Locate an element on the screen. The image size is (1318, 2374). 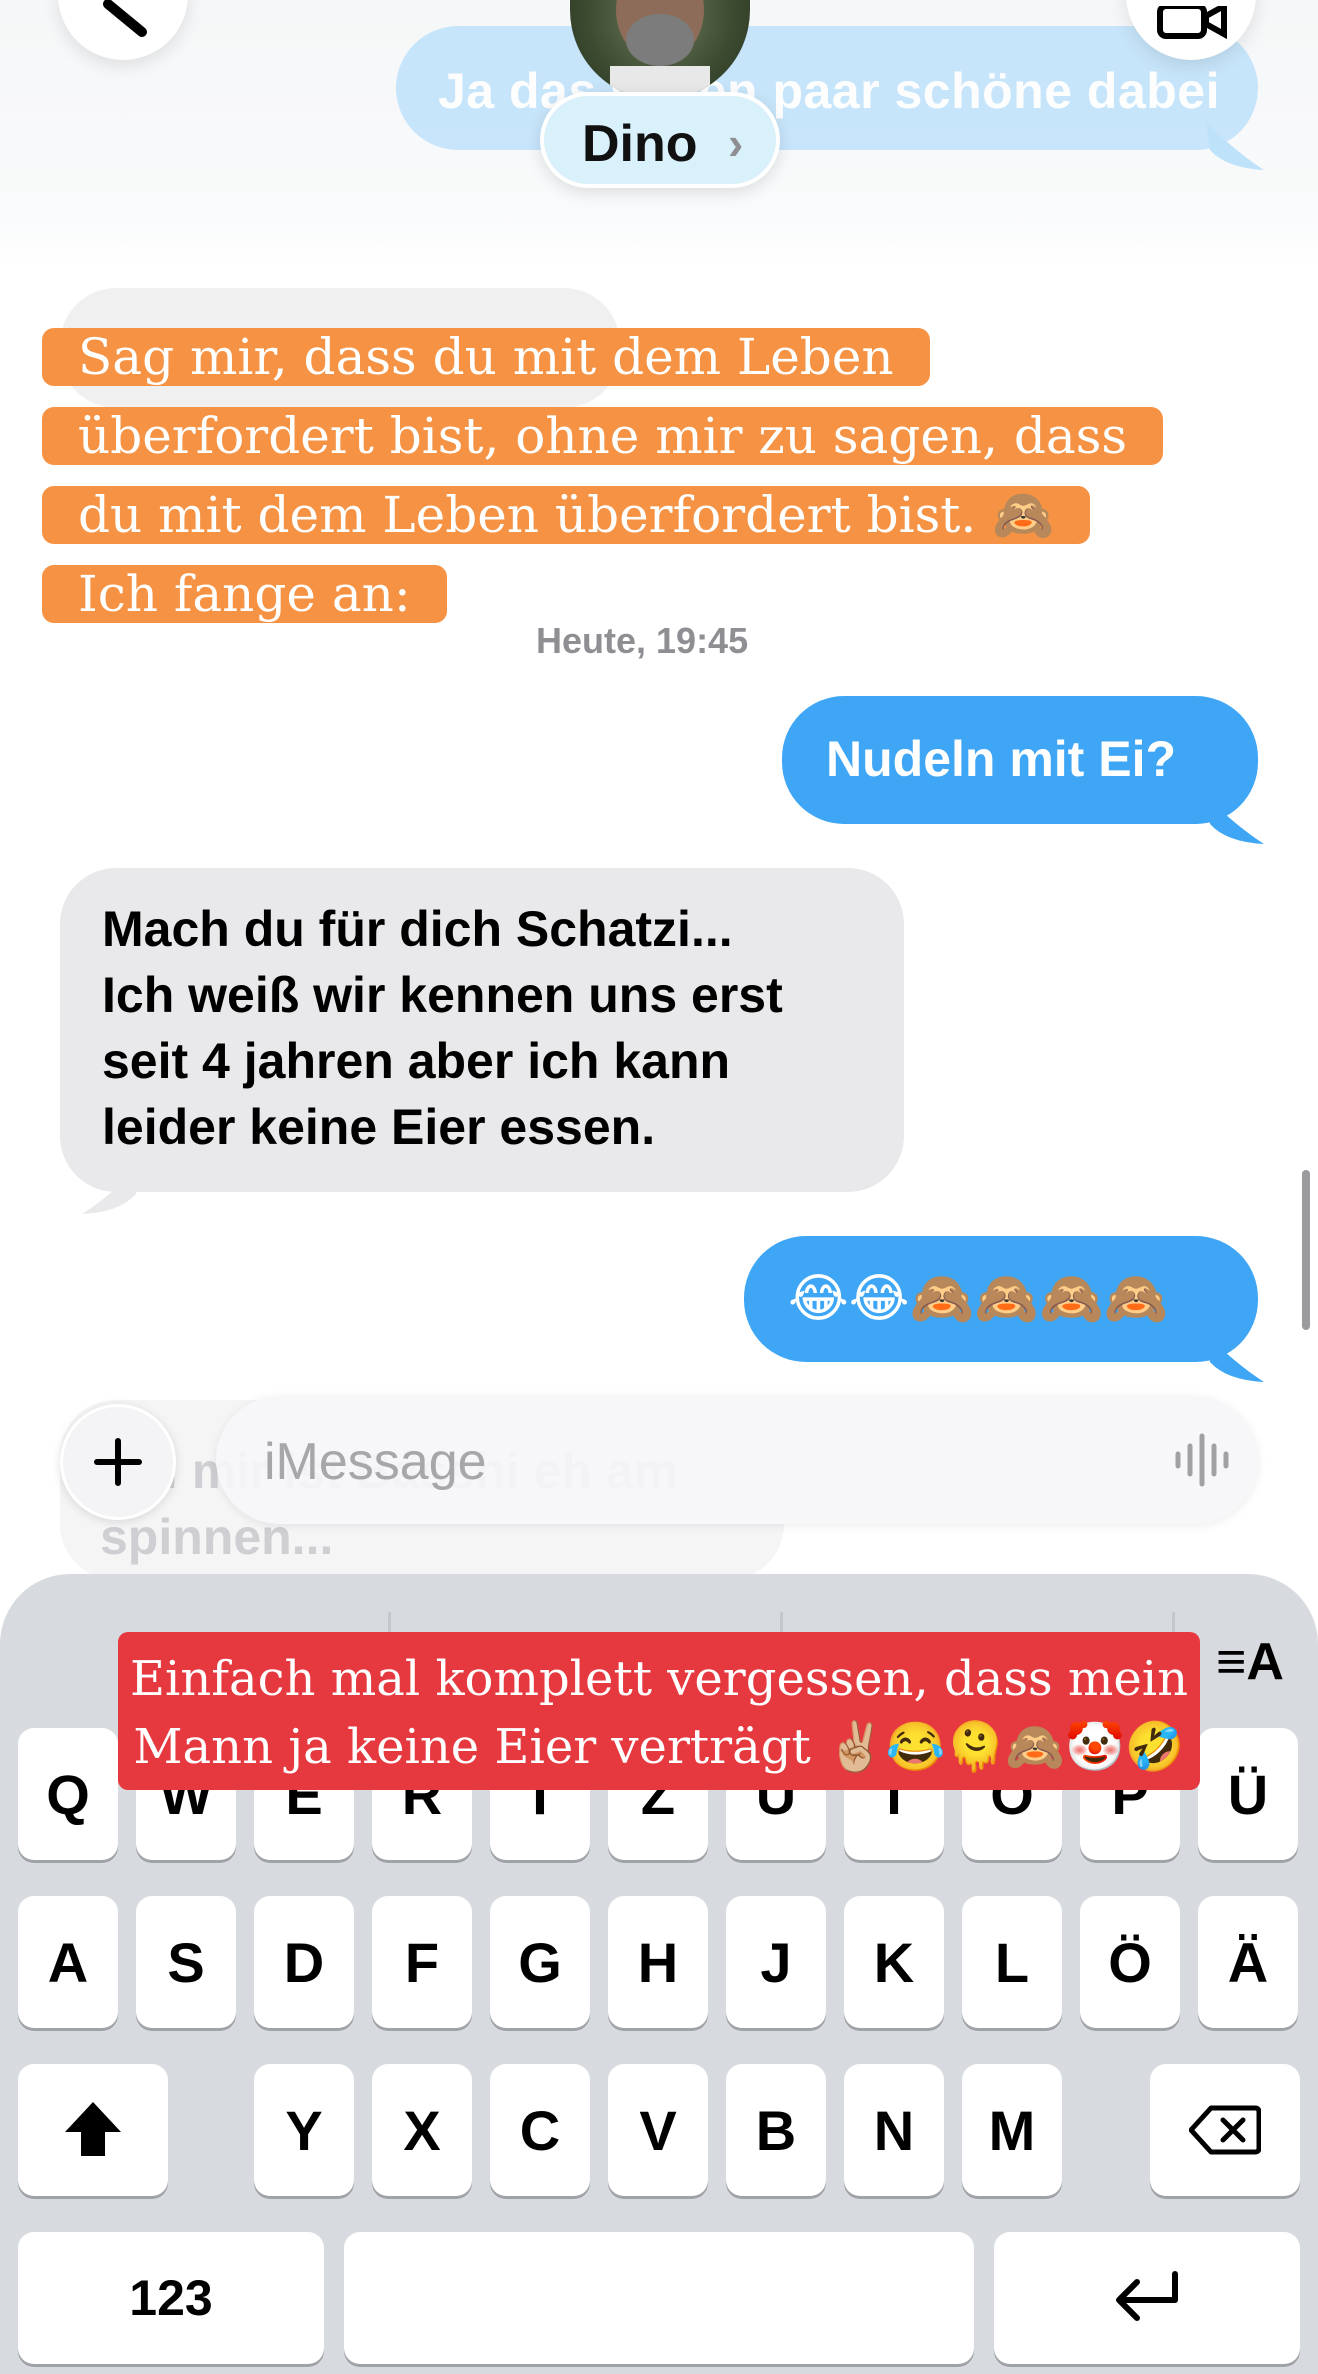
key-a: A is located at coordinates (68, 1962).